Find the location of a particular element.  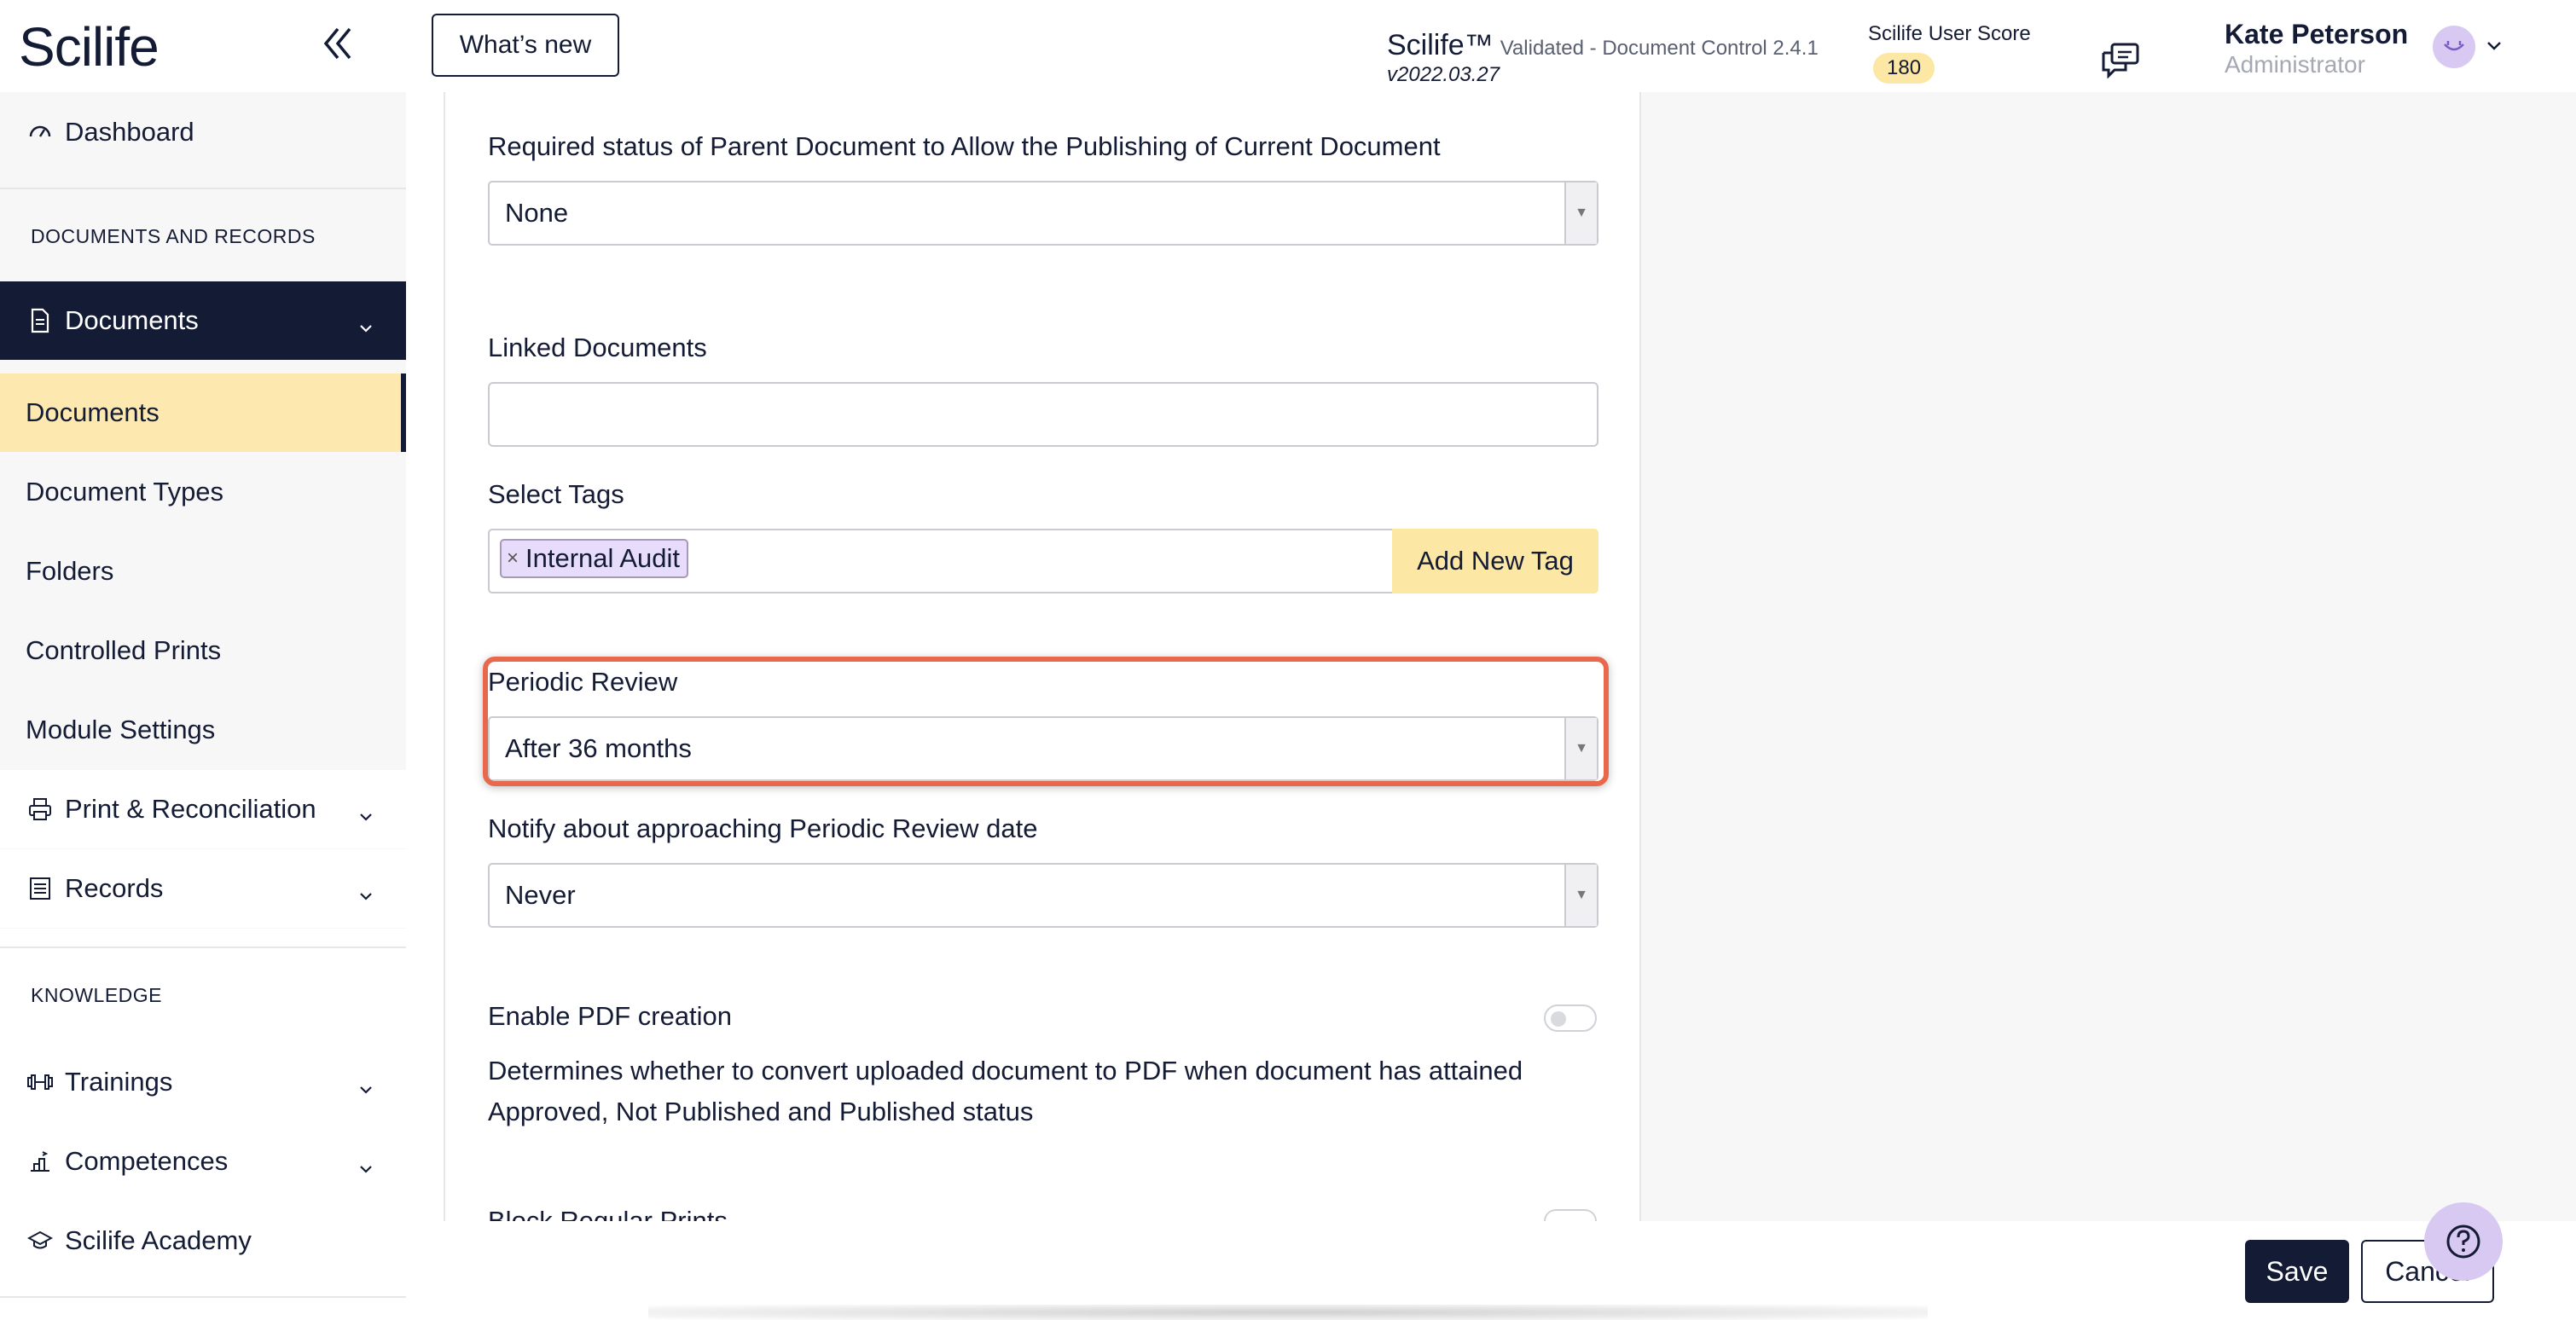

tag-chip: × Internal Audit is located at coordinates (594, 558).